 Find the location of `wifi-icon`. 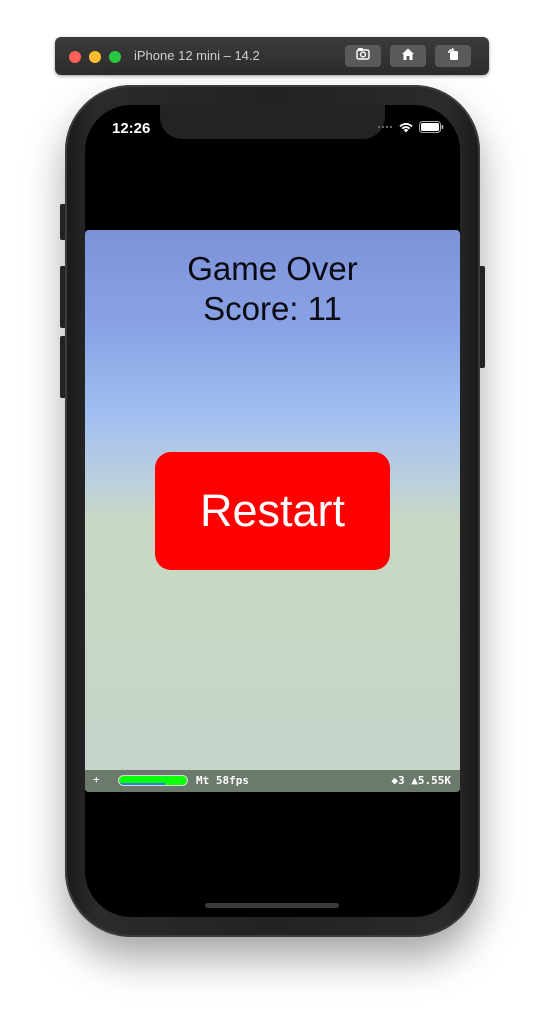

wifi-icon is located at coordinates (406, 127).